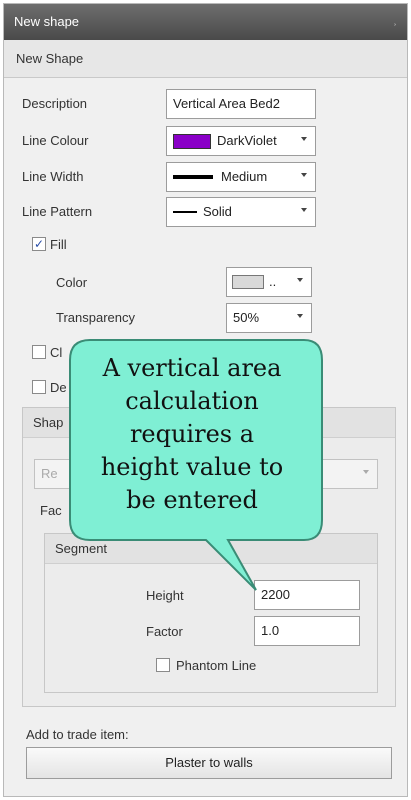 This screenshot has height=800, width=411. What do you see at coordinates (244, 176) in the screenshot?
I see `line-width-value: Medium` at bounding box center [244, 176].